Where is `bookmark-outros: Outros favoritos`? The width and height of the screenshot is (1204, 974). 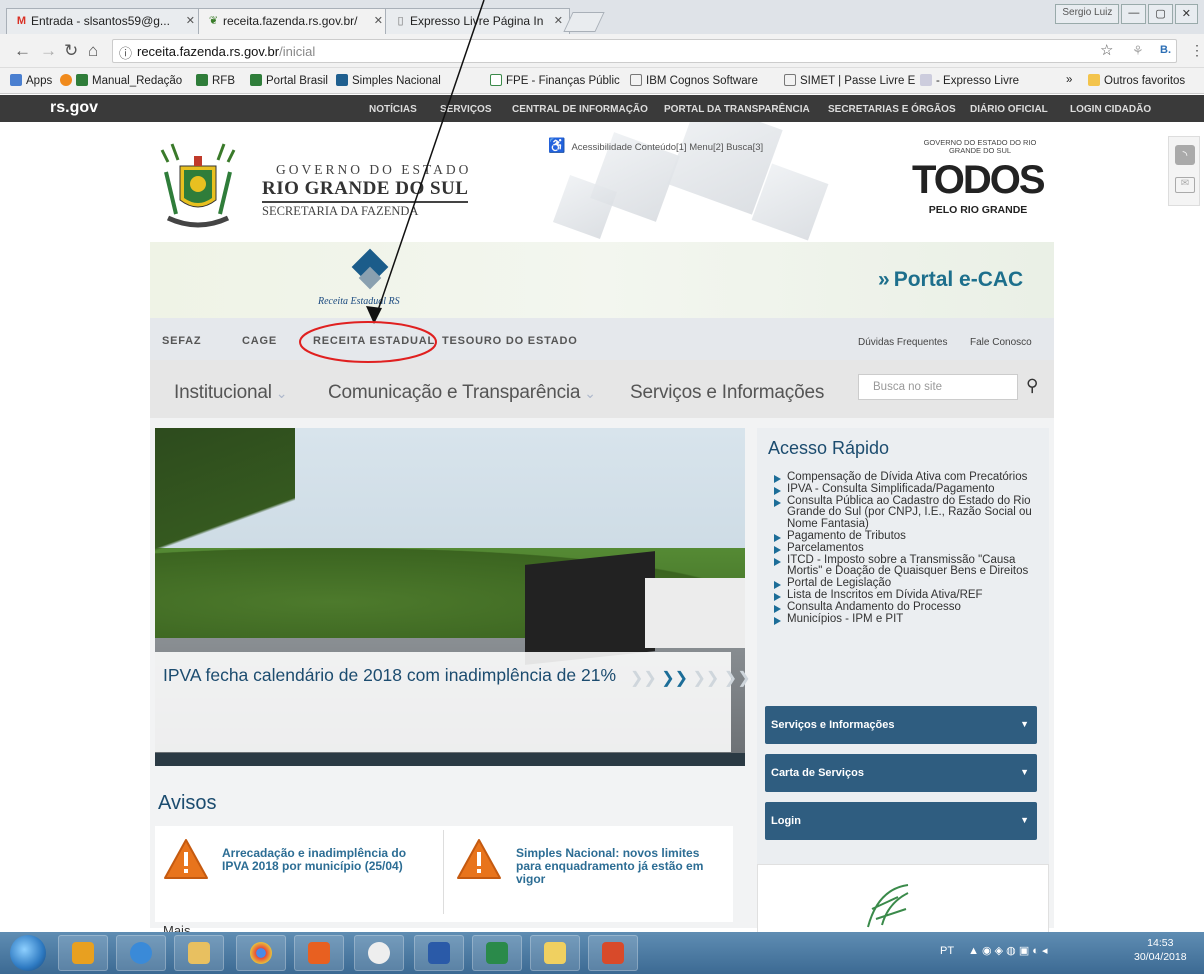 bookmark-outros: Outros favoritos is located at coordinates (1136, 80).